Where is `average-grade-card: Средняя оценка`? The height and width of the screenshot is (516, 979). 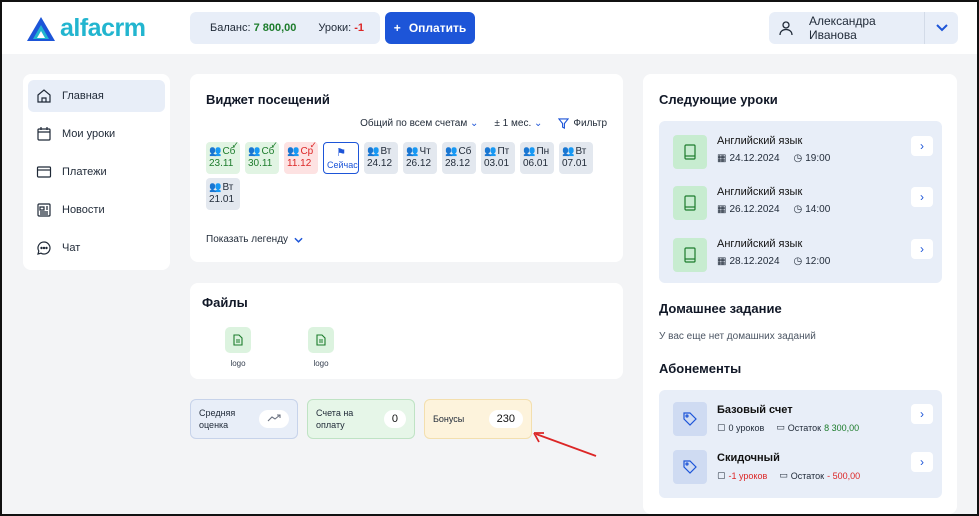
average-grade-card: Средняя оценка is located at coordinates (244, 419).